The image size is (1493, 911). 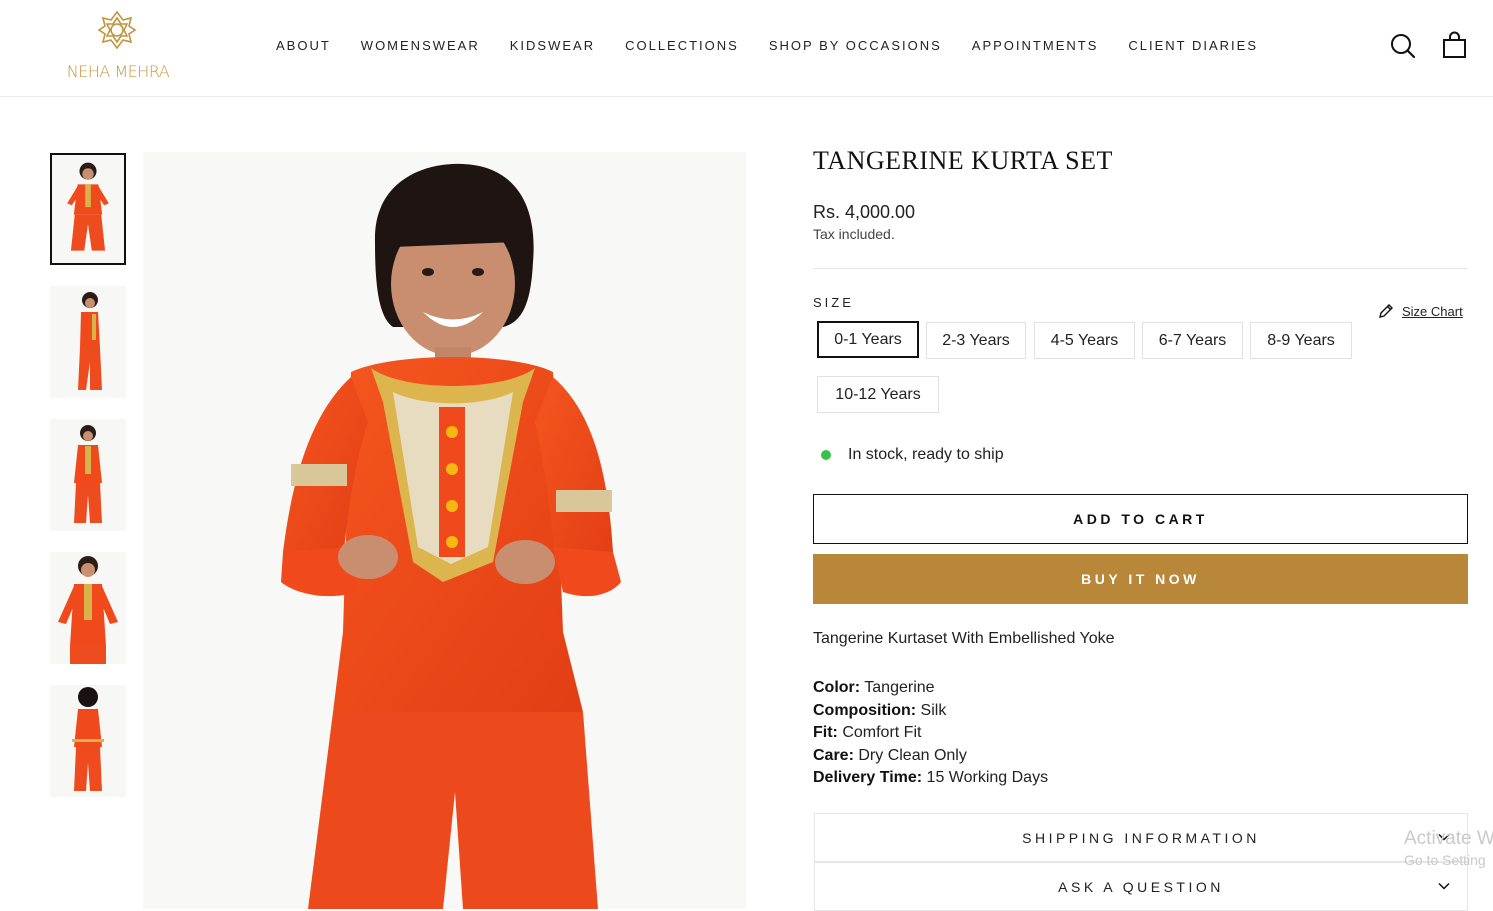 I want to click on size-option-10-12-years: 10-12 Years, so click(x=878, y=394).